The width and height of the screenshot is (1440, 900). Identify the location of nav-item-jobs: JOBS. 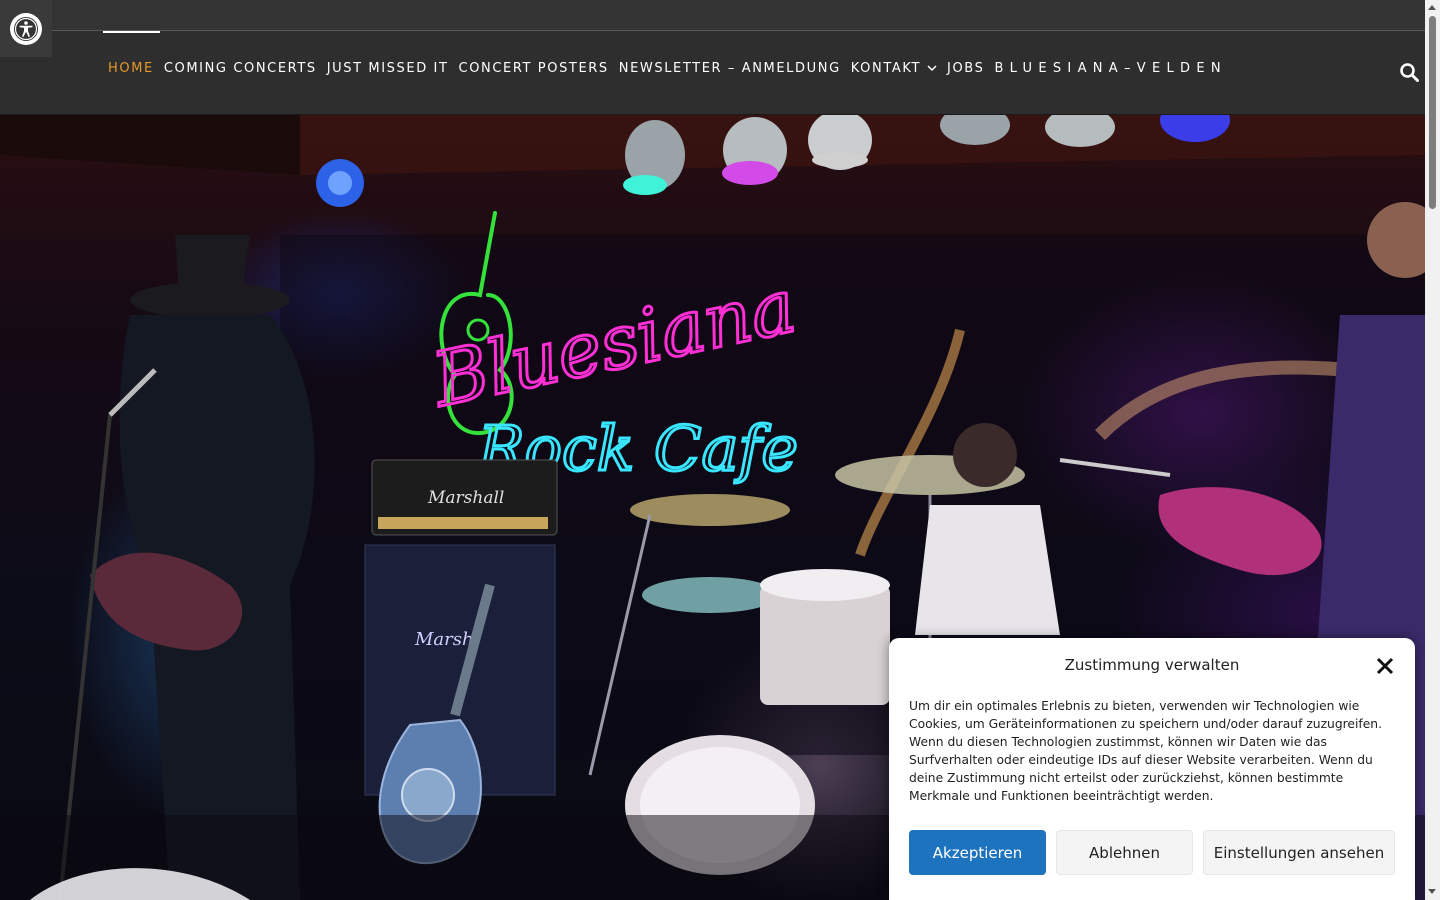
(965, 68).